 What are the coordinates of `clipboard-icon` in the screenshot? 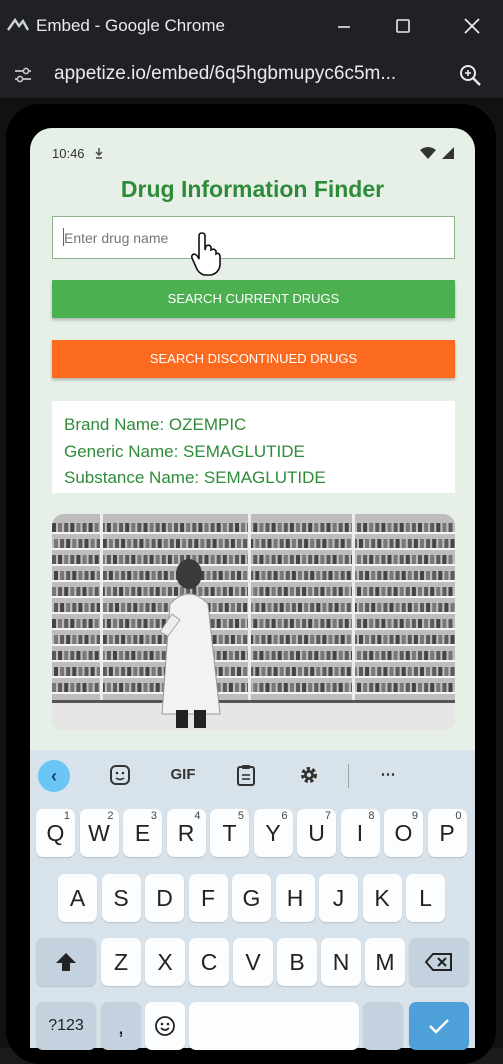 It's located at (246, 775).